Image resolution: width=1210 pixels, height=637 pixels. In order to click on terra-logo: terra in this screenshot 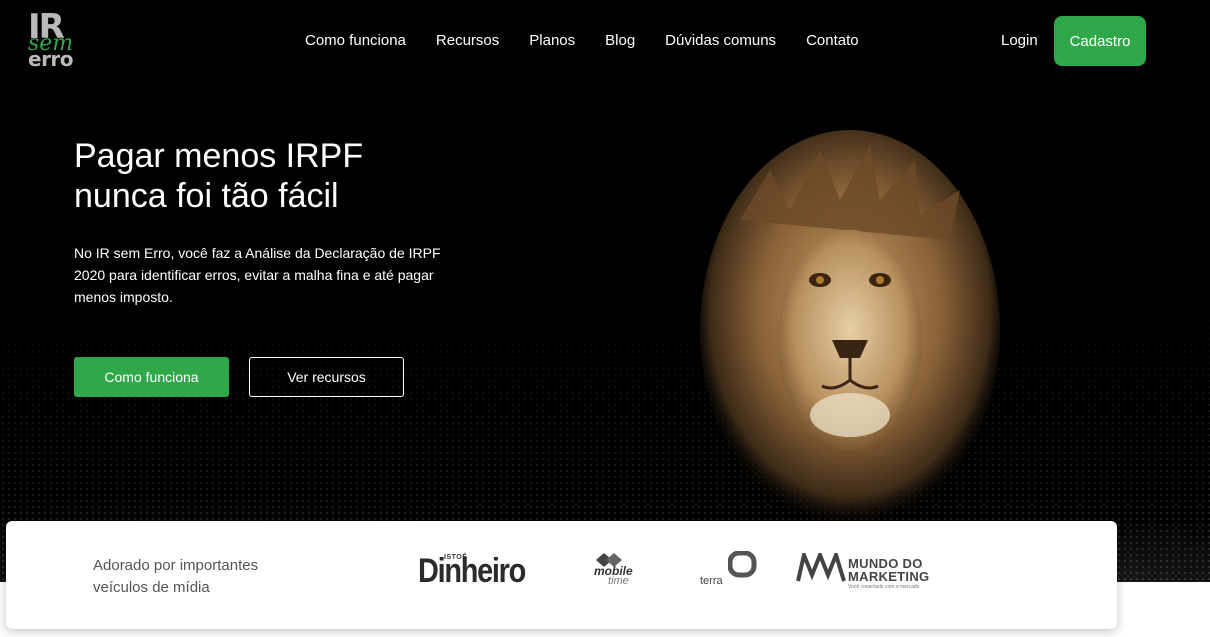, I will do `click(730, 570)`.